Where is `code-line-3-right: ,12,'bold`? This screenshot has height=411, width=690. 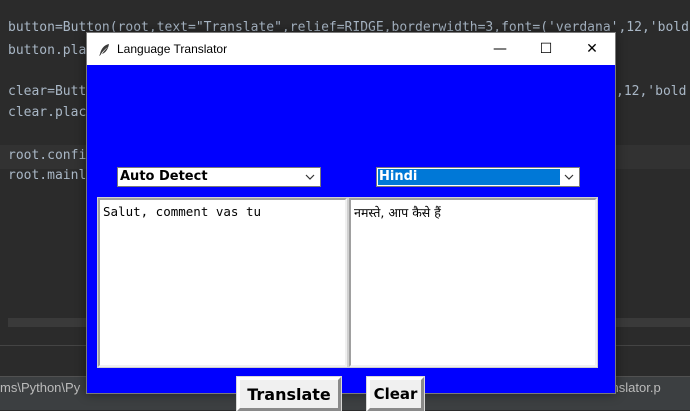
code-line-3-right: ,12,'bold is located at coordinates (651, 91).